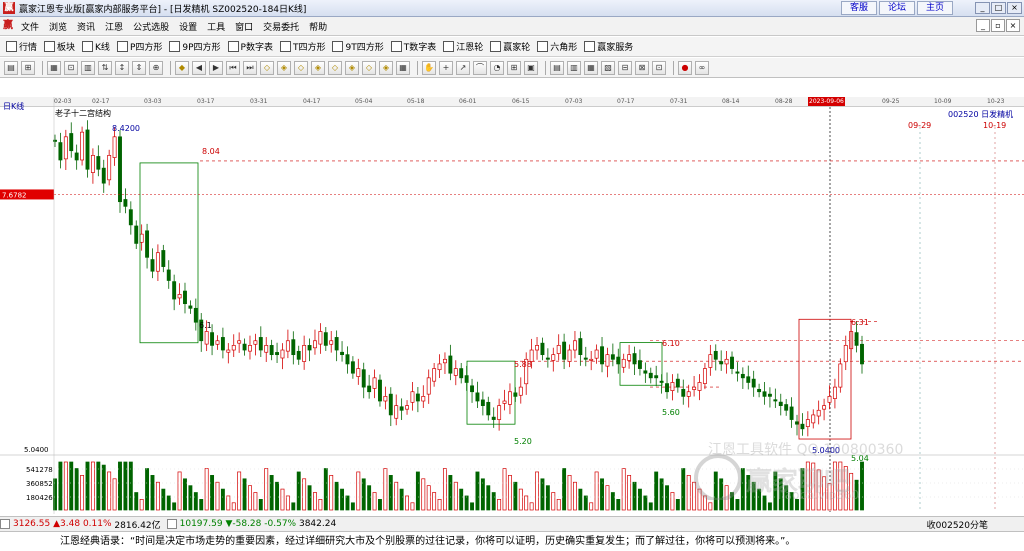 The height and width of the screenshot is (551, 1024). I want to click on price-annotation: 6.1, so click(205, 325).